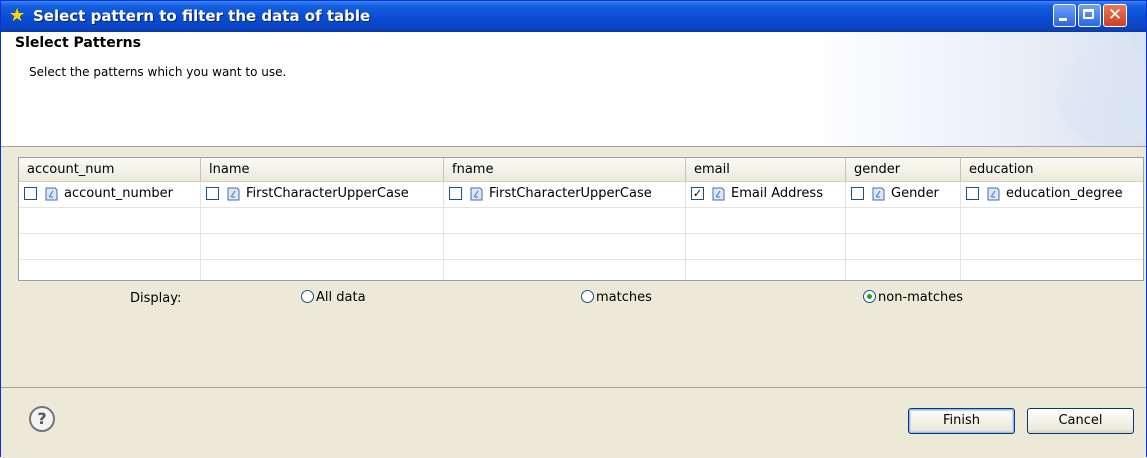  I want to click on pattern-cell: education_degree, so click(1052, 194).